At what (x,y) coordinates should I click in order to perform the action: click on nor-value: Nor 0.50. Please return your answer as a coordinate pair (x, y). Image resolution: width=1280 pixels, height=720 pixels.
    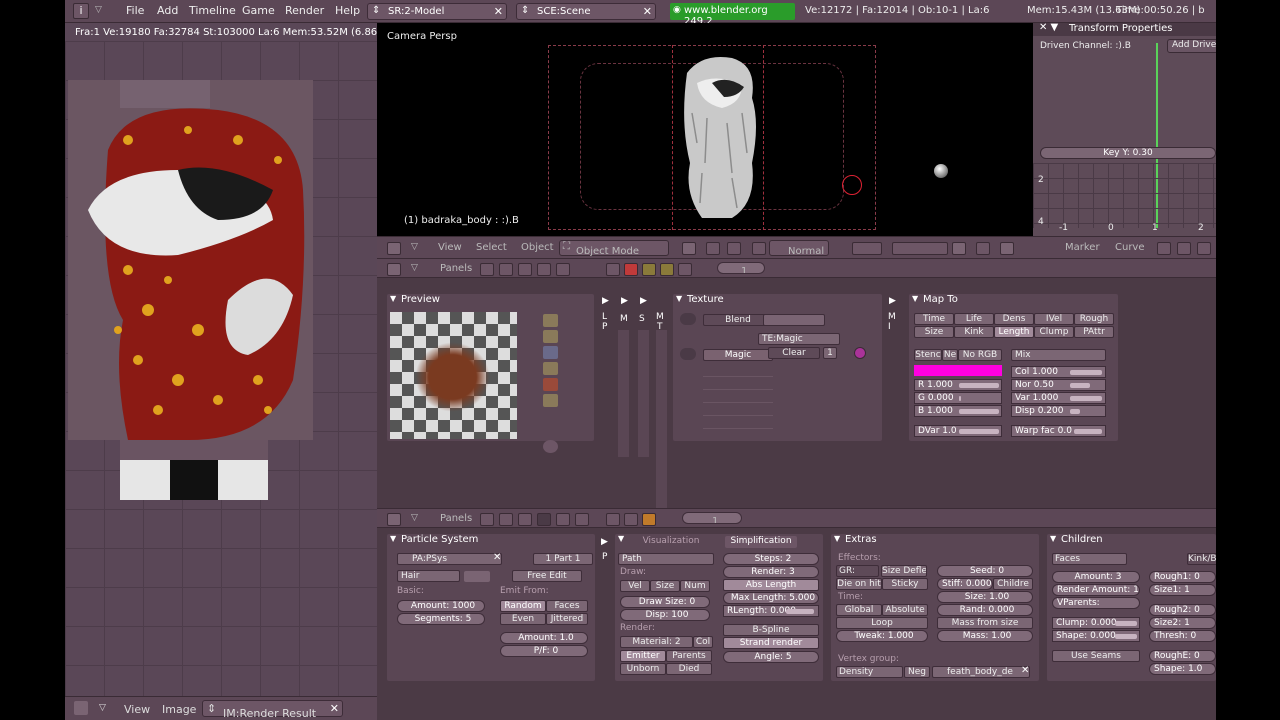
    Looking at the image, I should click on (1034, 385).